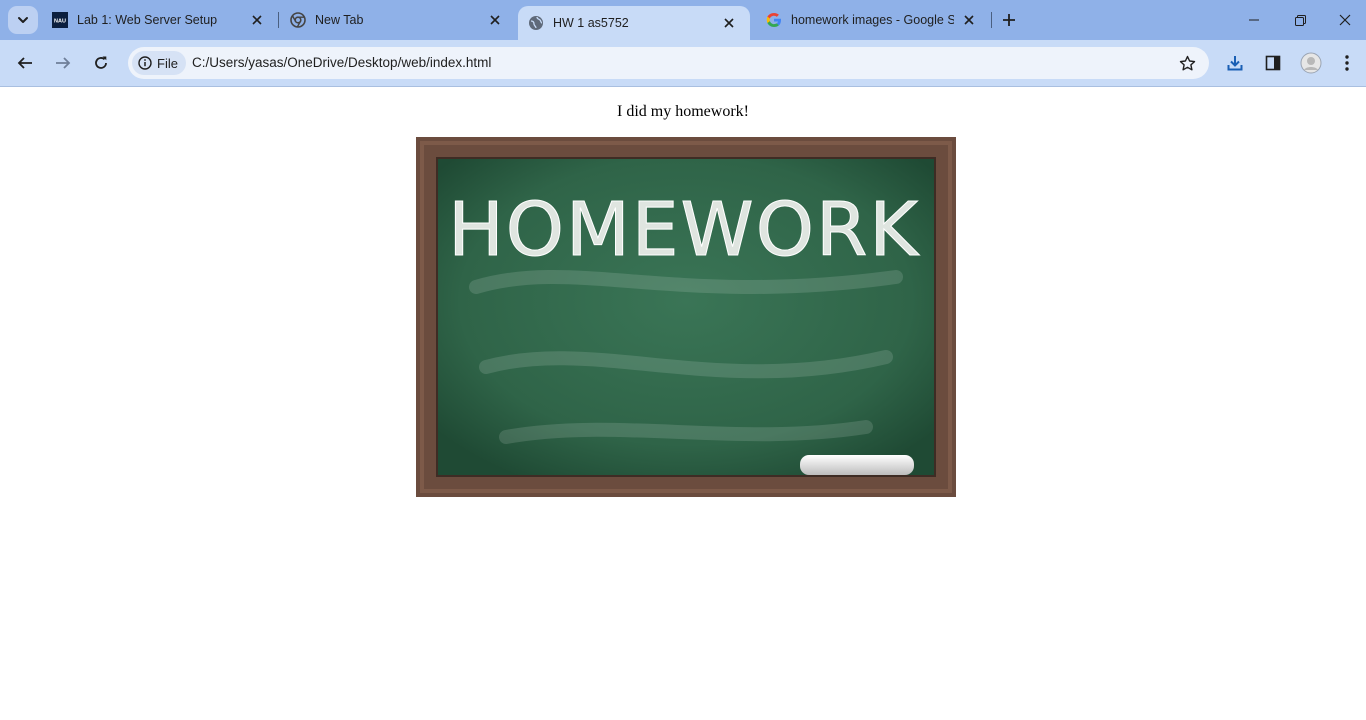  Describe the element at coordinates (536, 23) in the screenshot. I see `globe-icon` at that location.